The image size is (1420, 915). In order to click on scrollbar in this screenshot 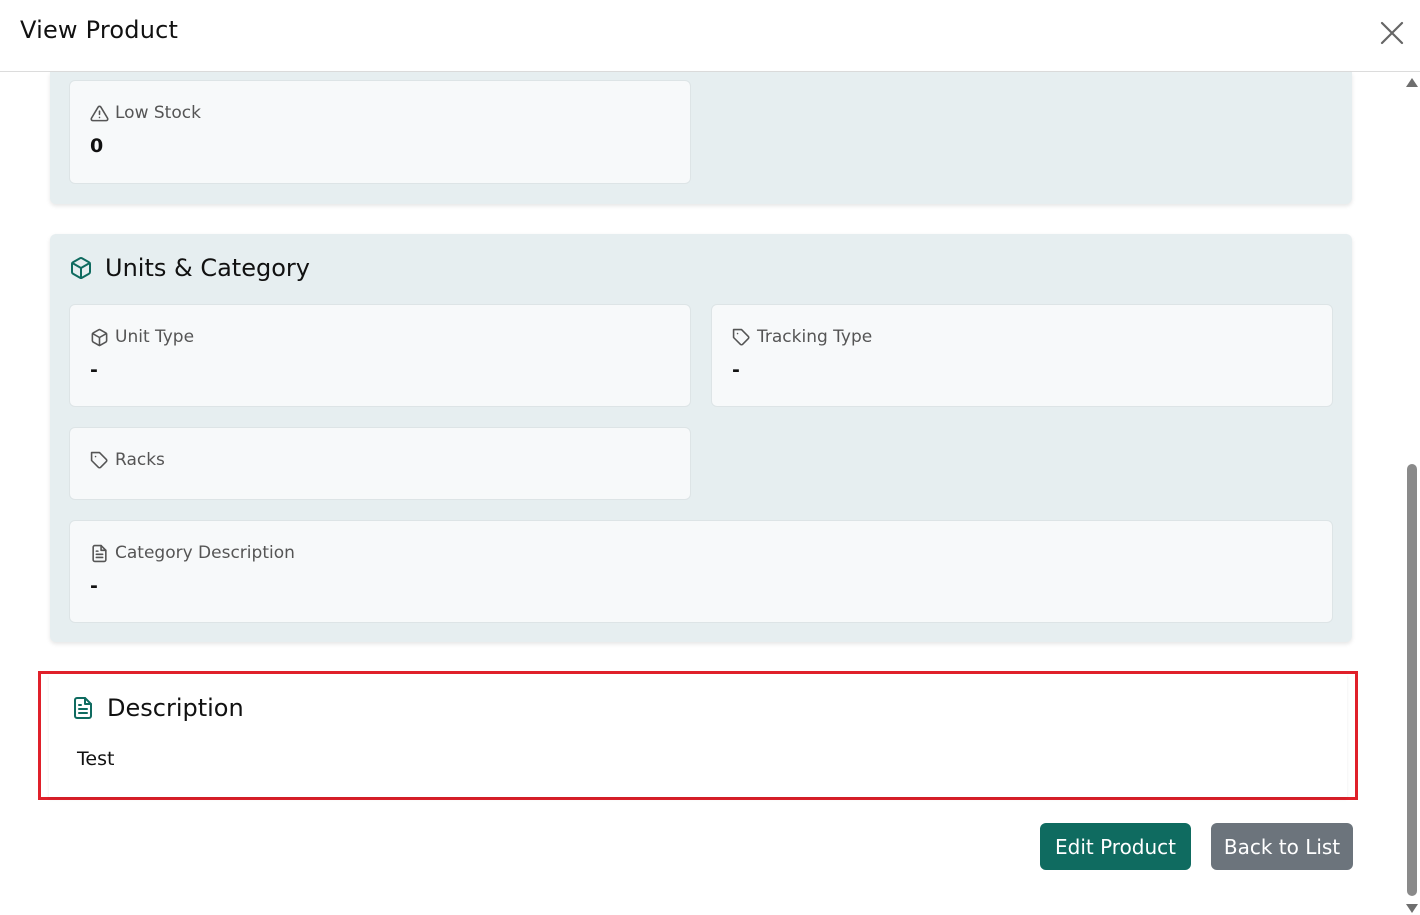, I will do `click(1412, 493)`.